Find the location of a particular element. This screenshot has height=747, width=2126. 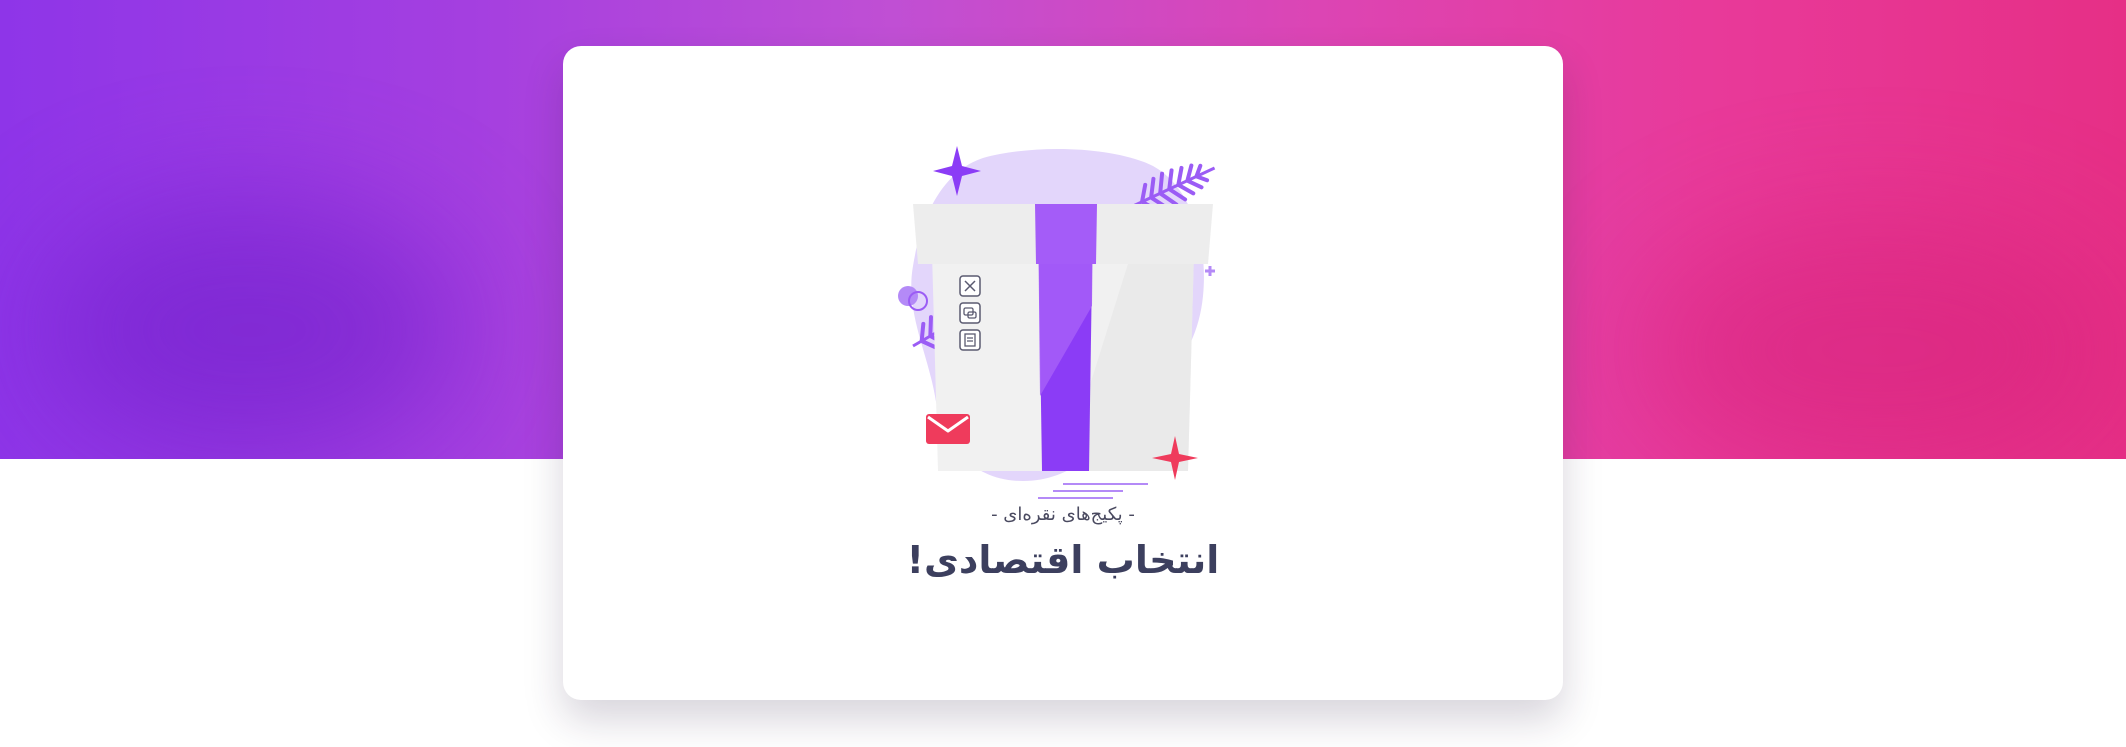

hero-glow-left is located at coordinates (250, 329).